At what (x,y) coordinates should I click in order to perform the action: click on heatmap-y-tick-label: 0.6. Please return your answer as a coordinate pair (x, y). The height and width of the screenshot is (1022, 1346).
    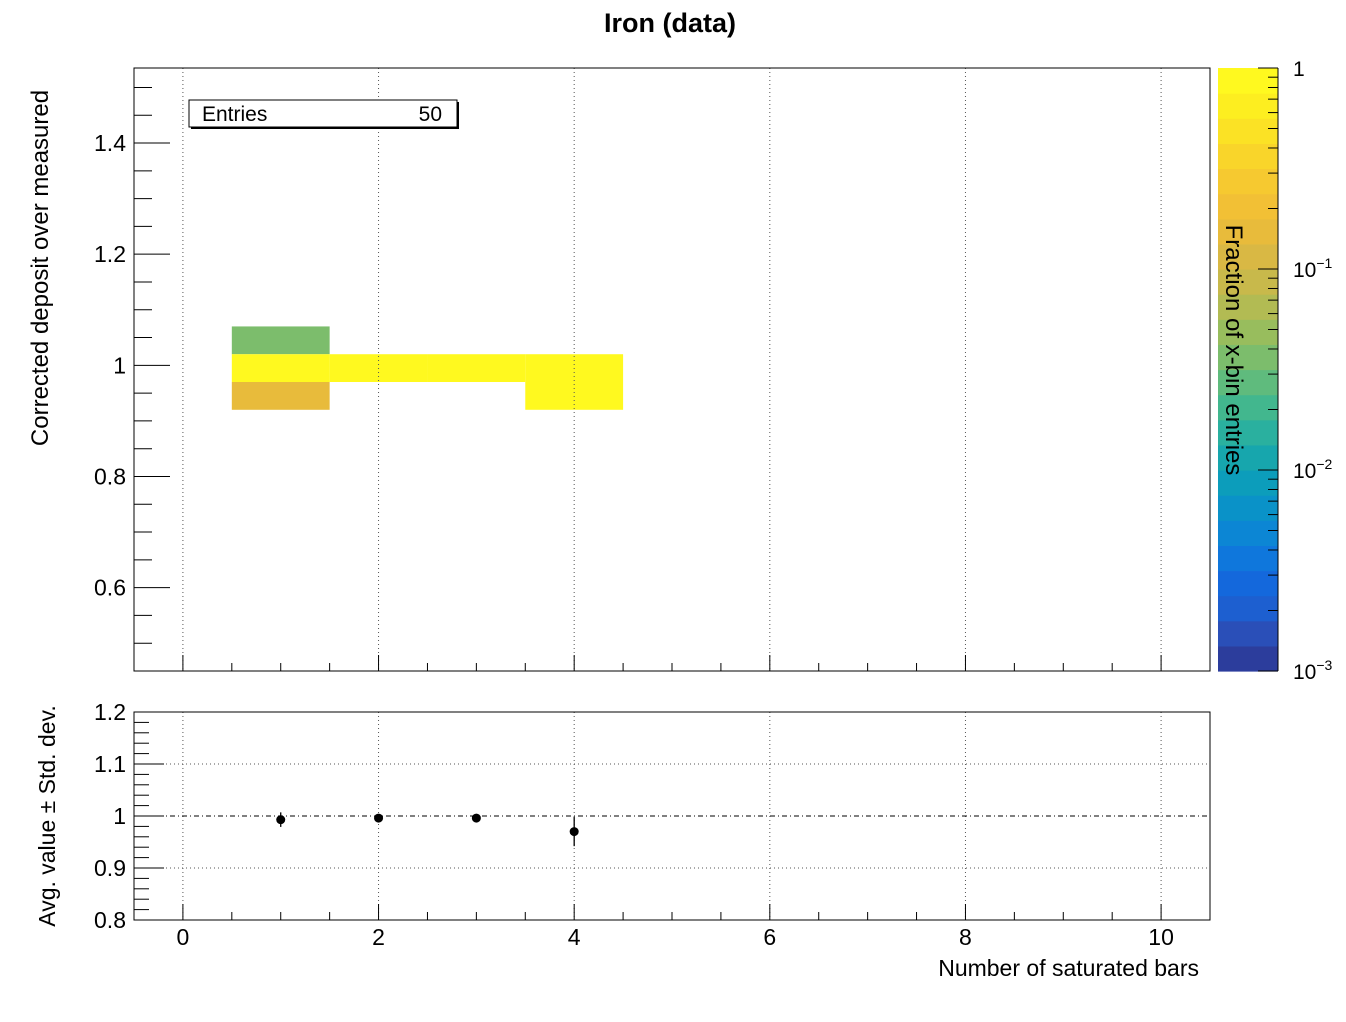
    Looking at the image, I should click on (110, 588).